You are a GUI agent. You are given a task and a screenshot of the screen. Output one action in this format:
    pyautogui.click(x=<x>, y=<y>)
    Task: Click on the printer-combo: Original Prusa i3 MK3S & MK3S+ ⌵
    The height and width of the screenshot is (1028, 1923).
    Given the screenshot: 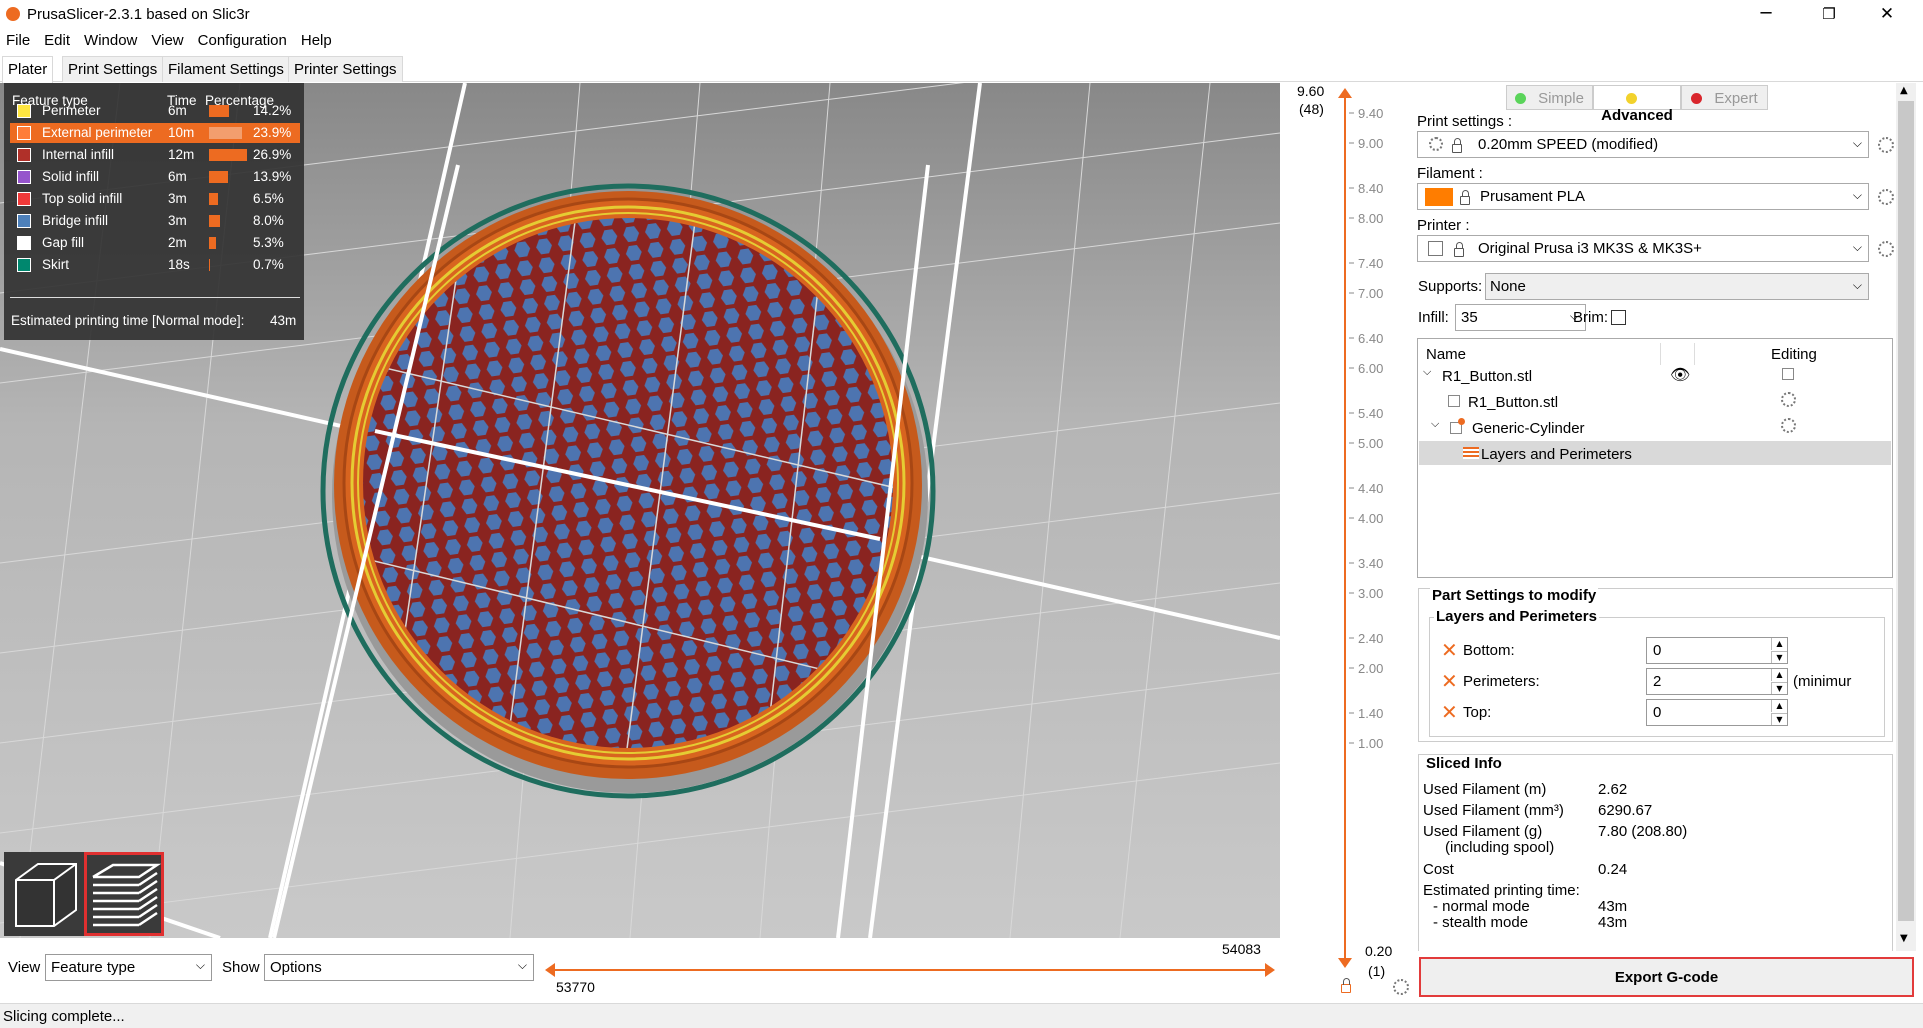 What is the action you would take?
    pyautogui.click(x=1643, y=248)
    